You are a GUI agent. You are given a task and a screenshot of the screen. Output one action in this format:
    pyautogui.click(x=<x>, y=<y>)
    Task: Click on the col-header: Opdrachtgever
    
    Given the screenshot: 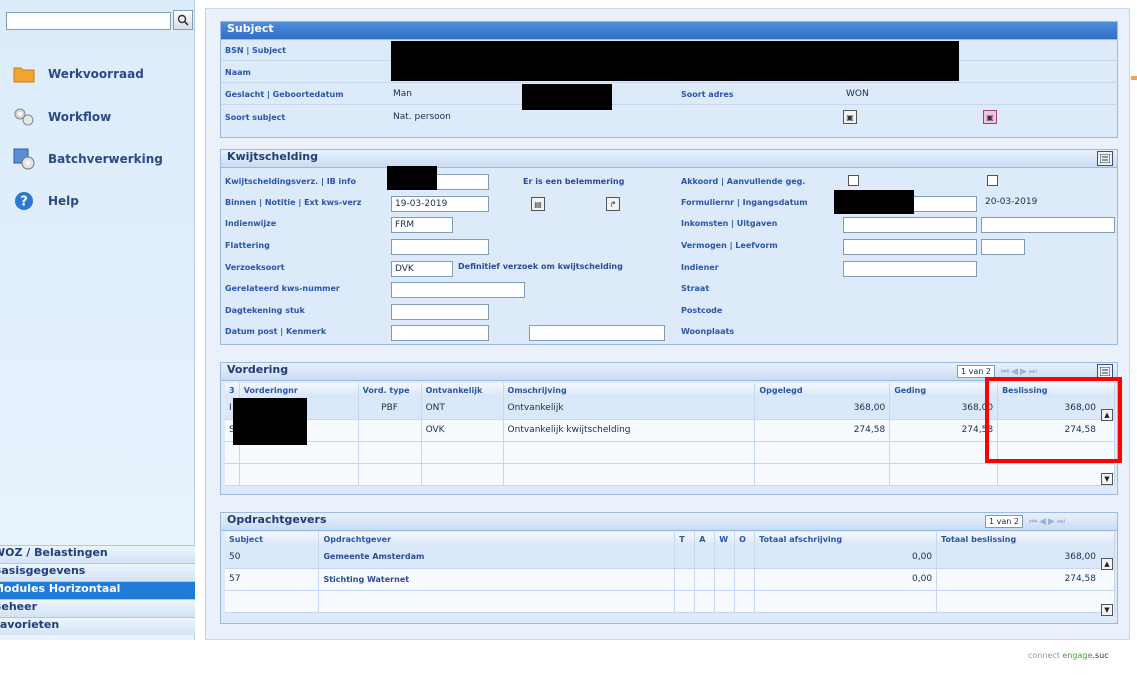 What is the action you would take?
    pyautogui.click(x=497, y=539)
    